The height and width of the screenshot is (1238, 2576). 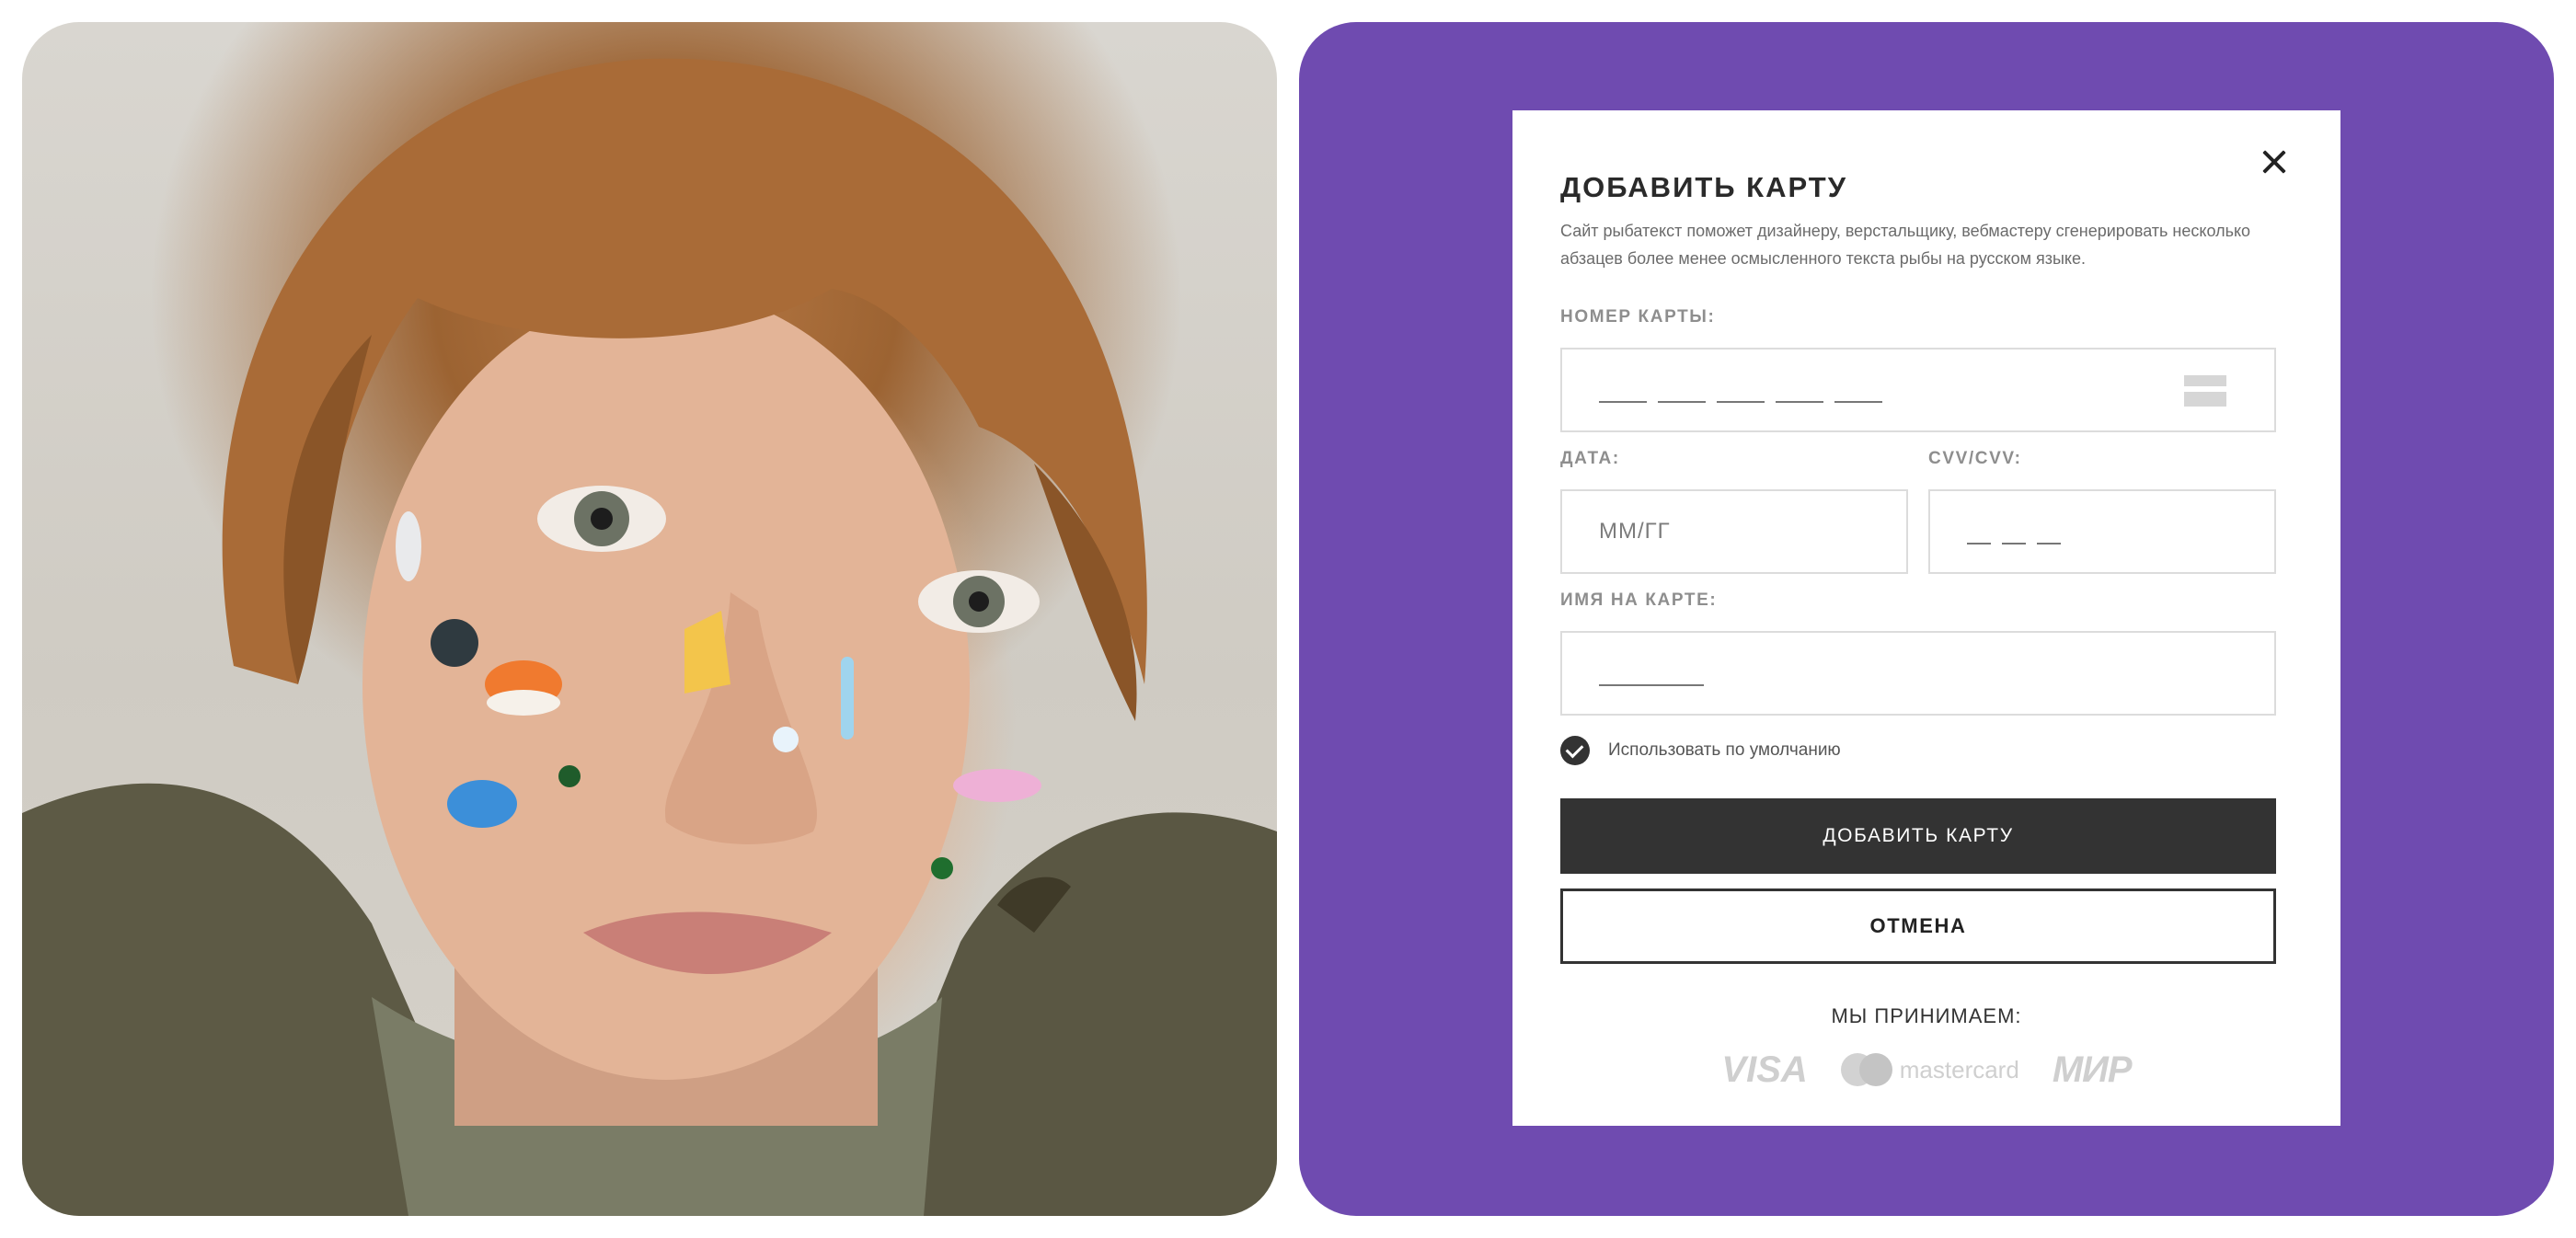 I want to click on accepted-payments-title: МЫ ПРИНИМАЕМ:, so click(x=1926, y=1015).